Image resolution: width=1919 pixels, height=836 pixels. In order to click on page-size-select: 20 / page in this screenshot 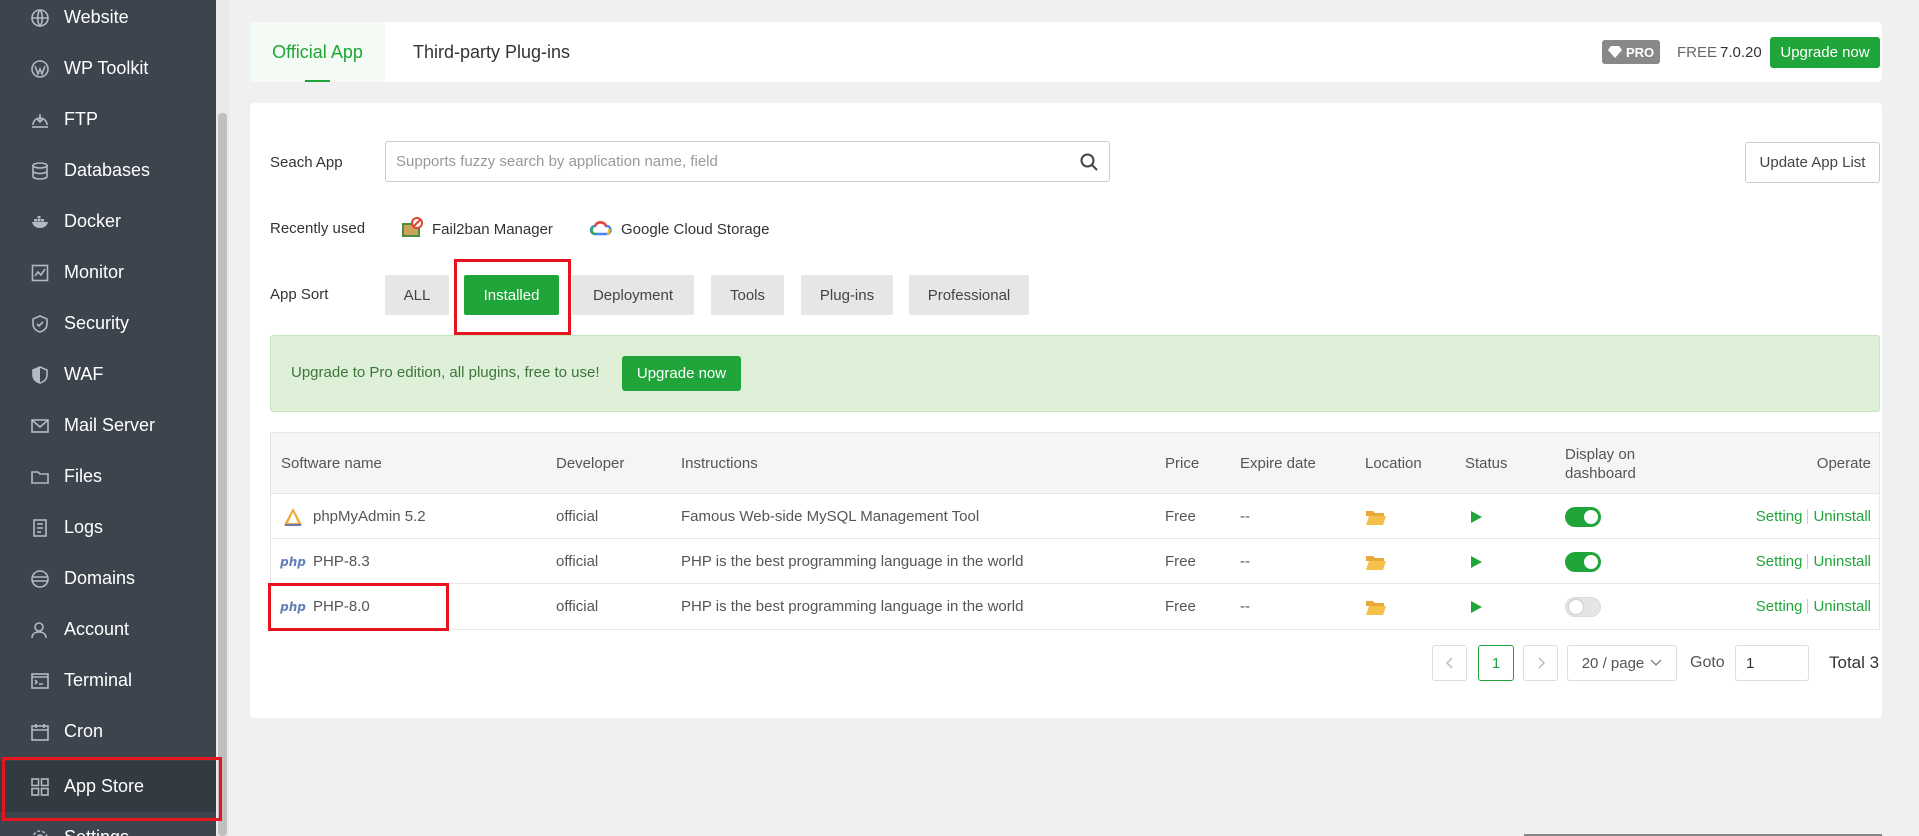, I will do `click(1622, 663)`.